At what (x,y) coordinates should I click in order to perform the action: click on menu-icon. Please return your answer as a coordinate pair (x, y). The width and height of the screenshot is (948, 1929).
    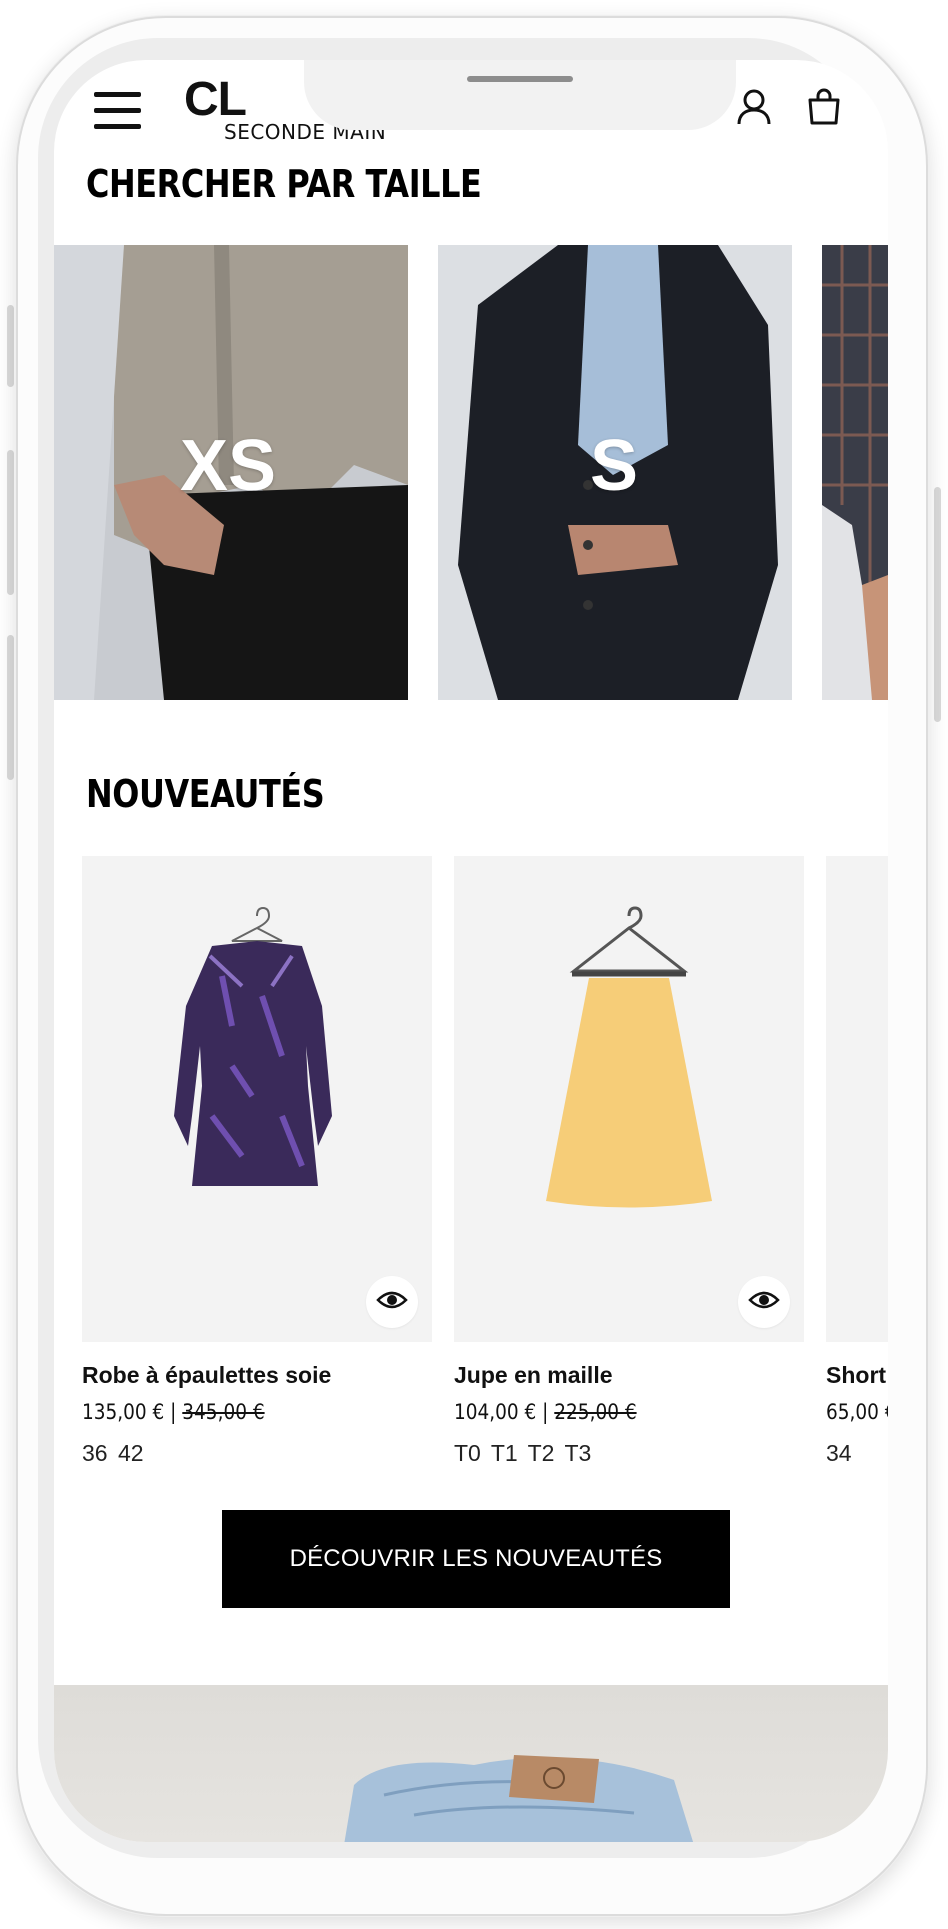
    Looking at the image, I should click on (117, 110).